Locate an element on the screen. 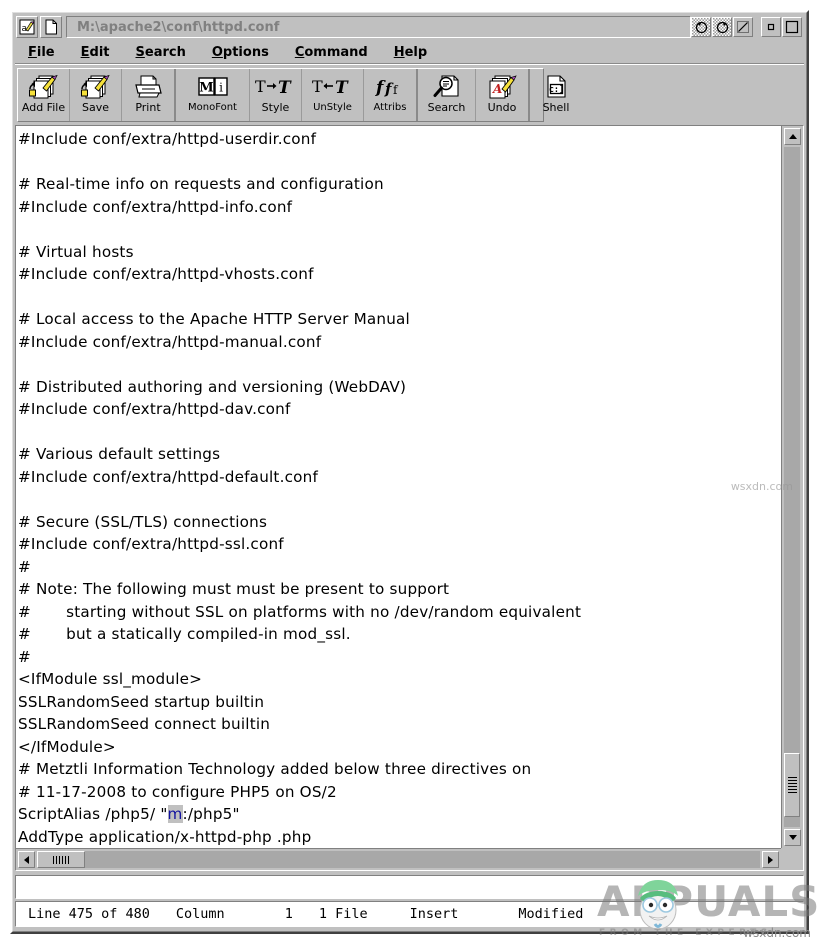  close-button is located at coordinates (792, 27).